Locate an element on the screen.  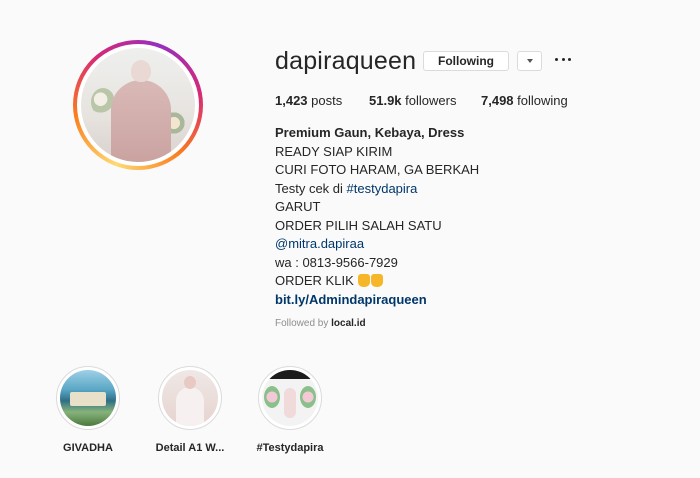
profile-username: dapiraqueen is located at coordinates (346, 61).